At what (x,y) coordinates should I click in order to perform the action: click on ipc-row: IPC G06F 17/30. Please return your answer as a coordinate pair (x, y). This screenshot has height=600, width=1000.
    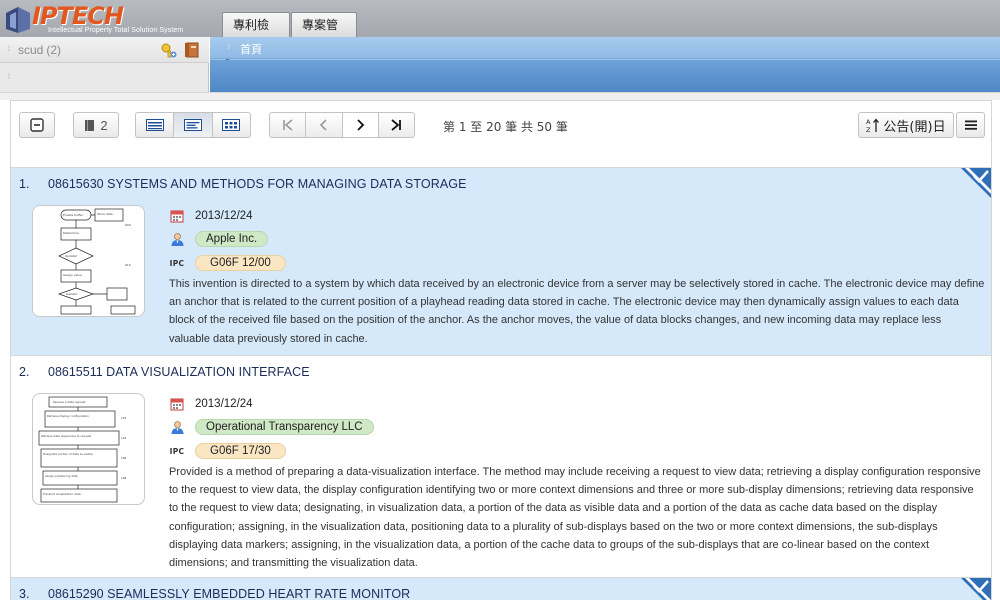
    Looking at the image, I should click on (227, 451).